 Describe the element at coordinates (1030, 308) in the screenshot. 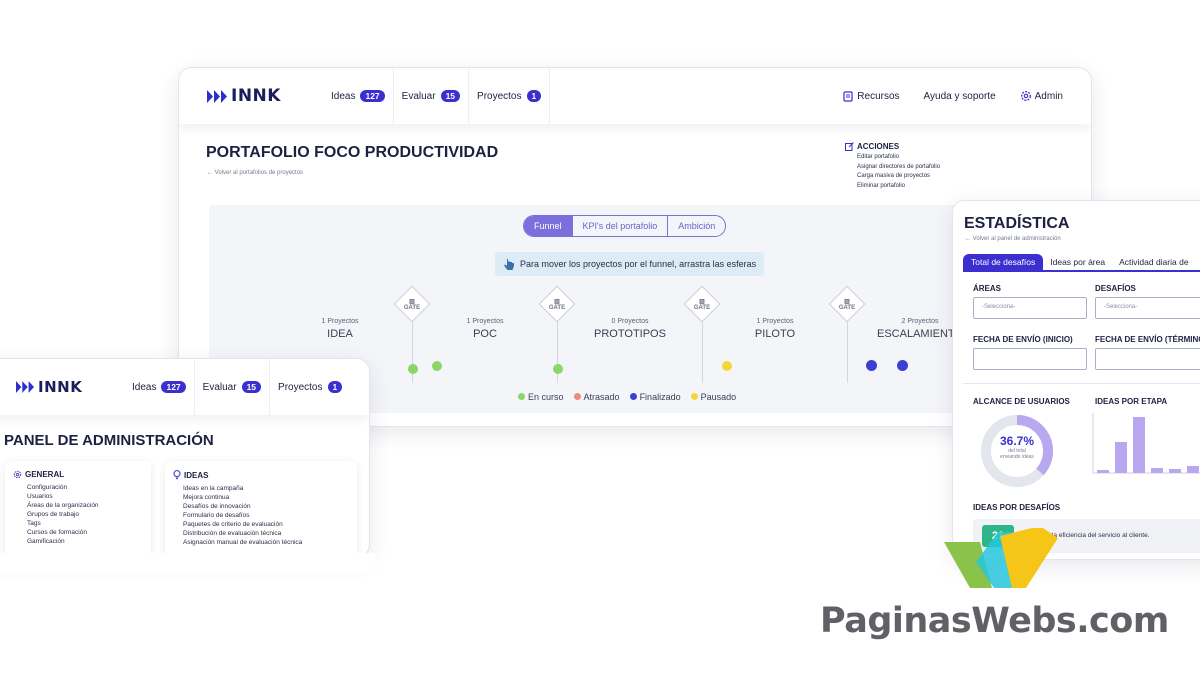

I see `areas-select: -Selecciona-` at that location.